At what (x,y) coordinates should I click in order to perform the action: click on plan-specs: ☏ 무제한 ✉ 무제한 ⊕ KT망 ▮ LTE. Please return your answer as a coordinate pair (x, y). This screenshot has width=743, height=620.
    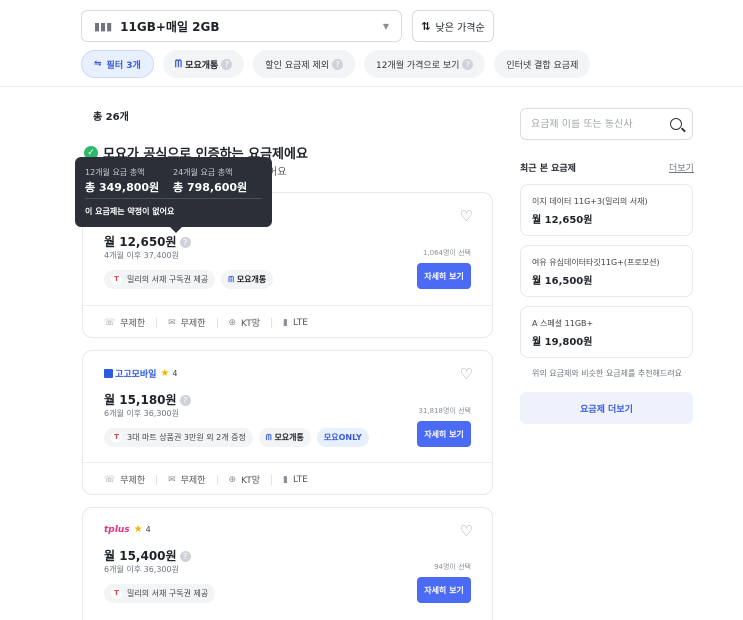
    Looking at the image, I should click on (206, 479).